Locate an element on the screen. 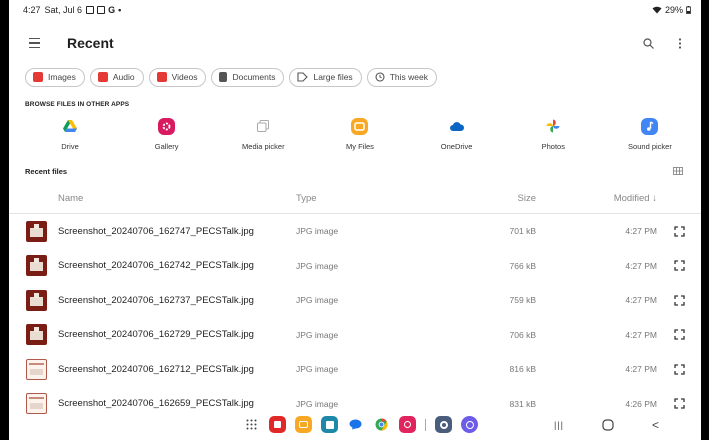  chip-large-files: Large files is located at coordinates (325, 77).